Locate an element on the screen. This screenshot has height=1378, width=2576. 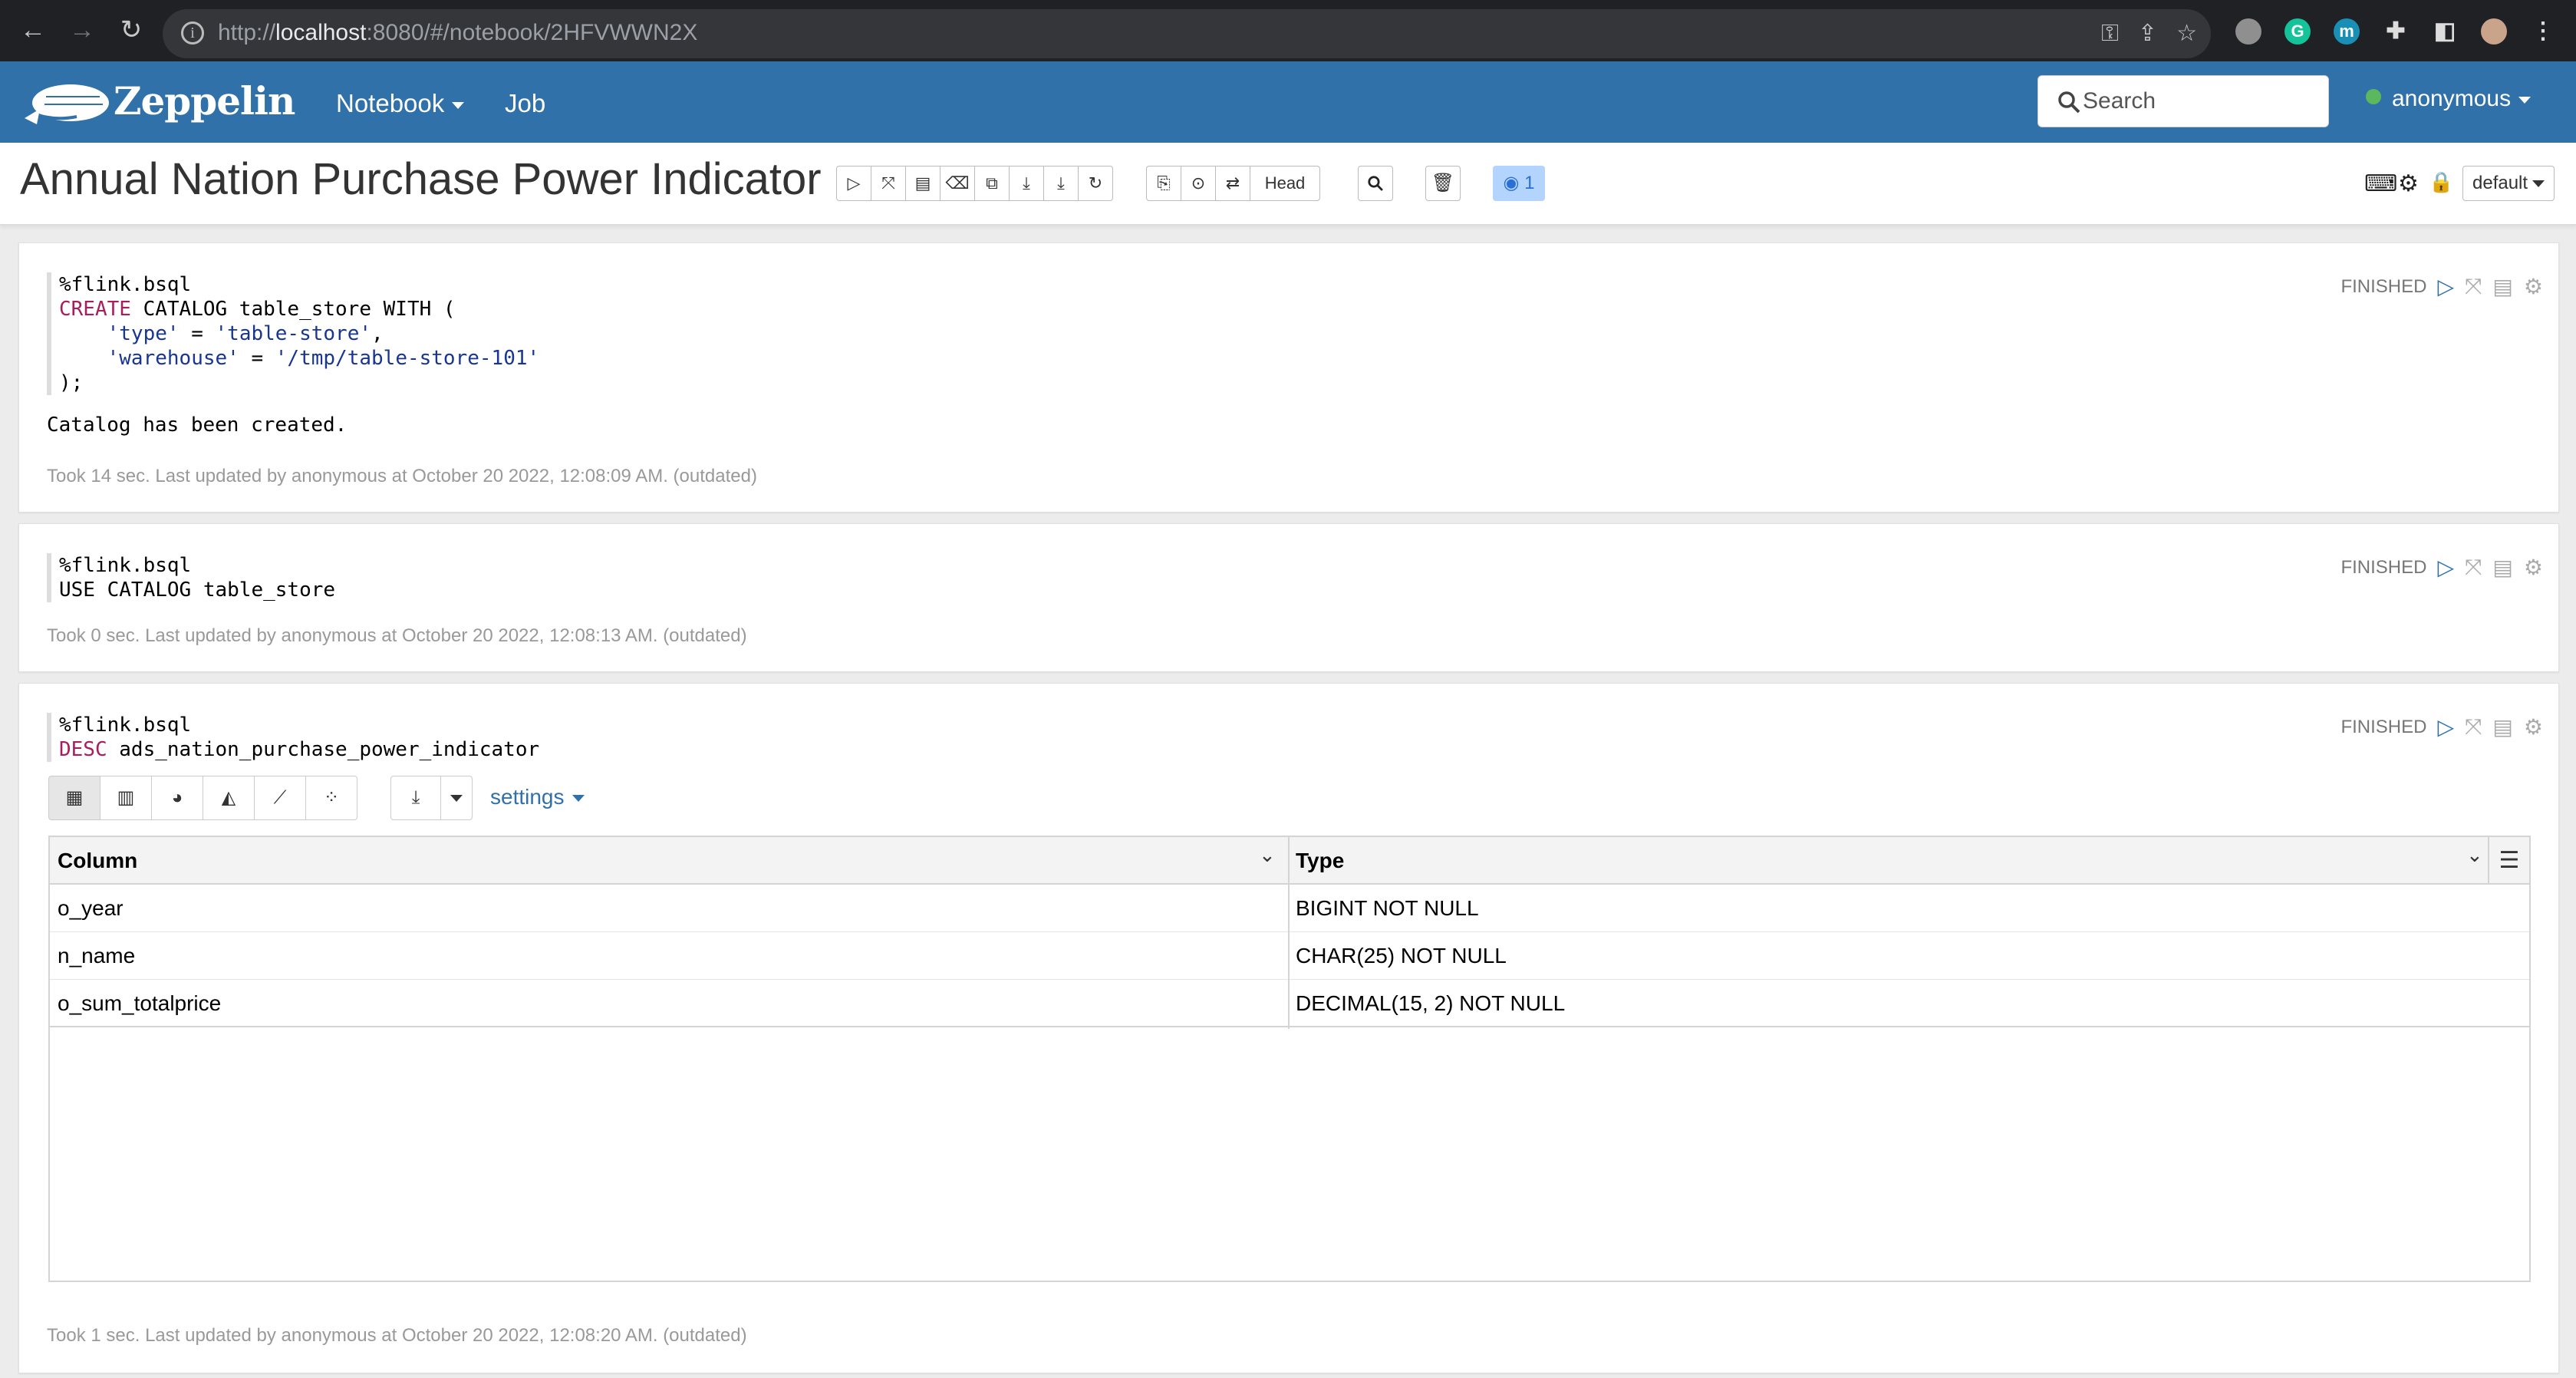
code-line: ); is located at coordinates (71, 382).